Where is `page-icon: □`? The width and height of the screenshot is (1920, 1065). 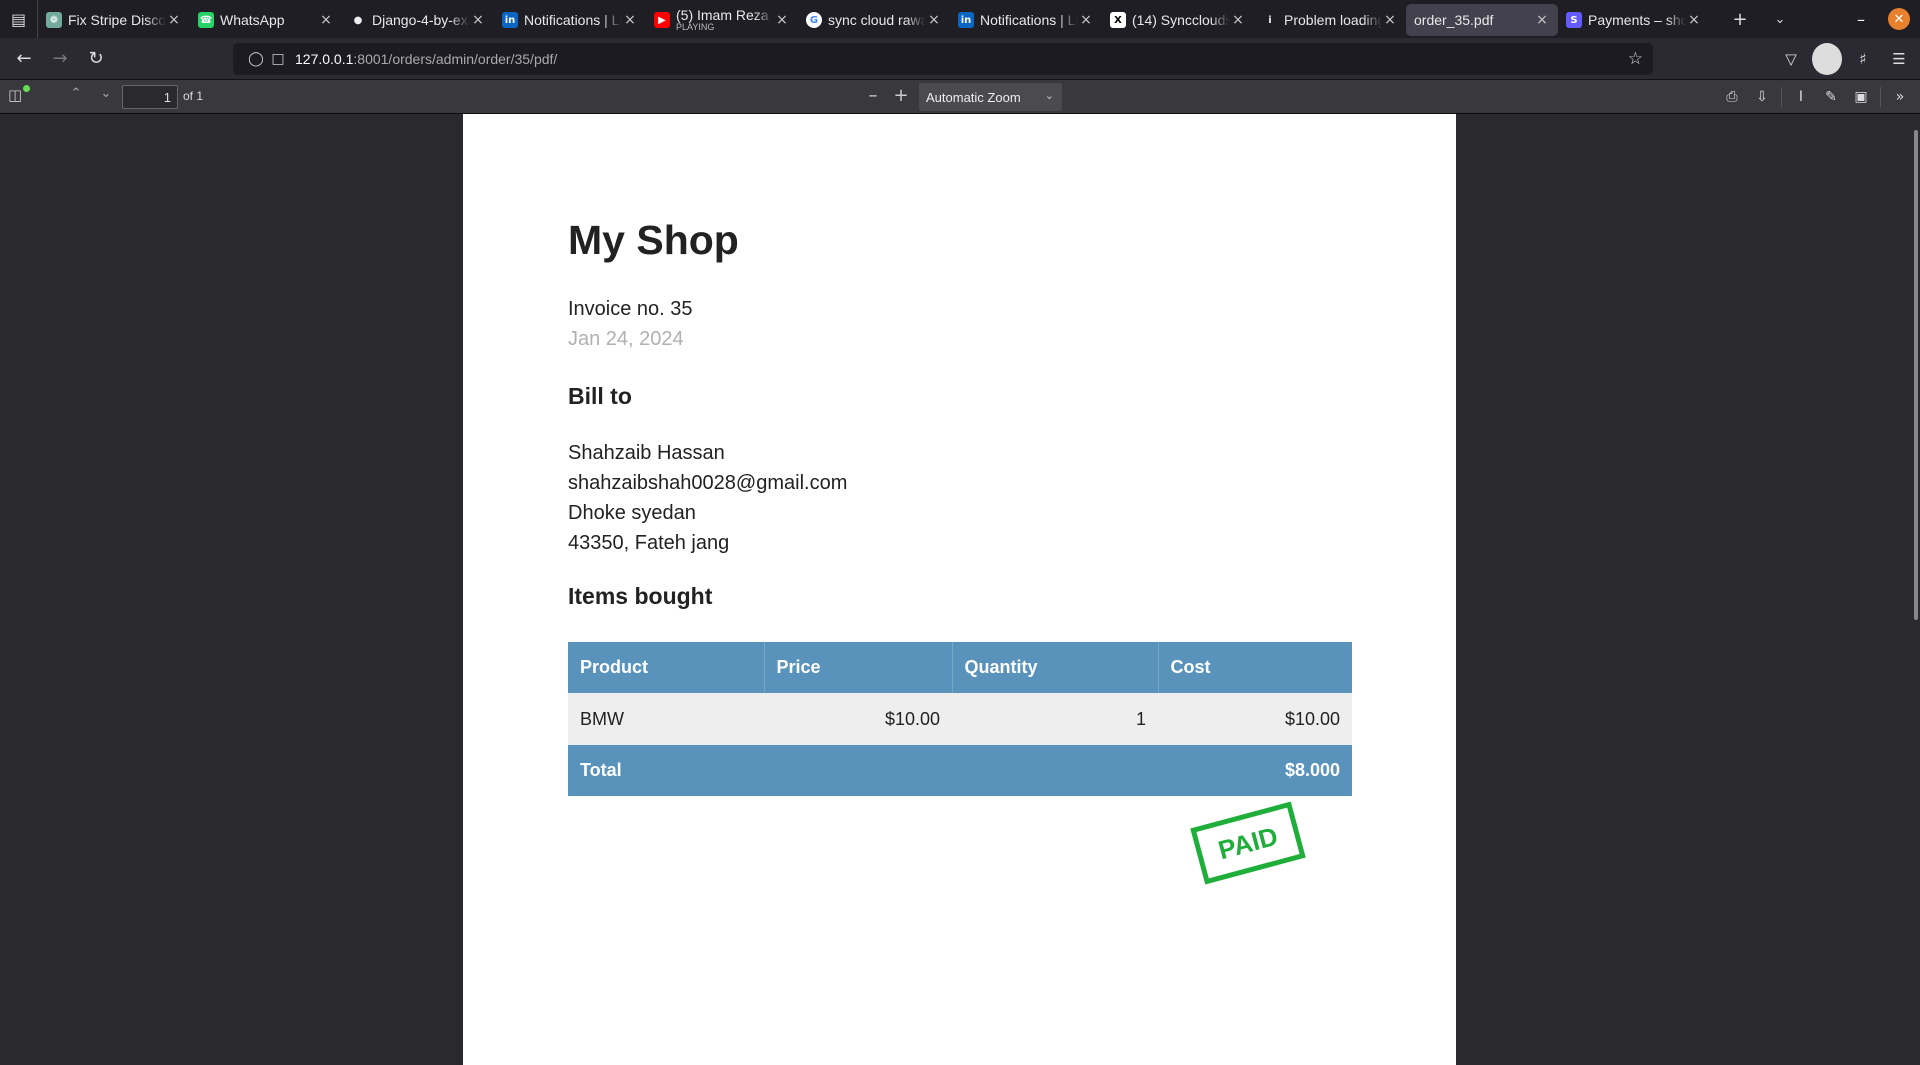
page-icon: □ is located at coordinates (278, 59).